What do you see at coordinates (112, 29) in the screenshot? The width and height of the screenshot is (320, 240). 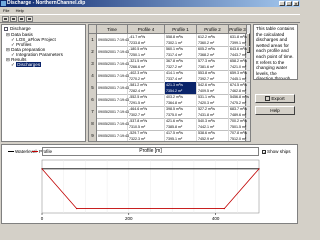 I see `column-header: Time` at bounding box center [112, 29].